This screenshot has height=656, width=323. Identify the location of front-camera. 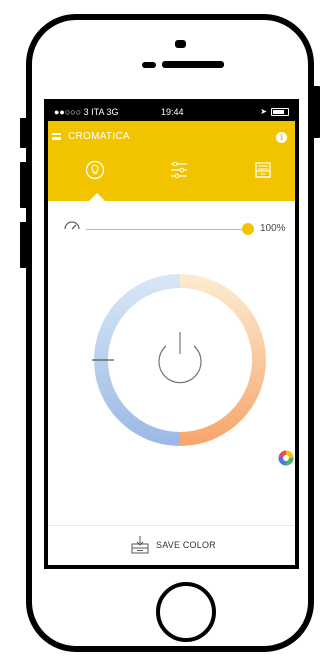
(180, 44).